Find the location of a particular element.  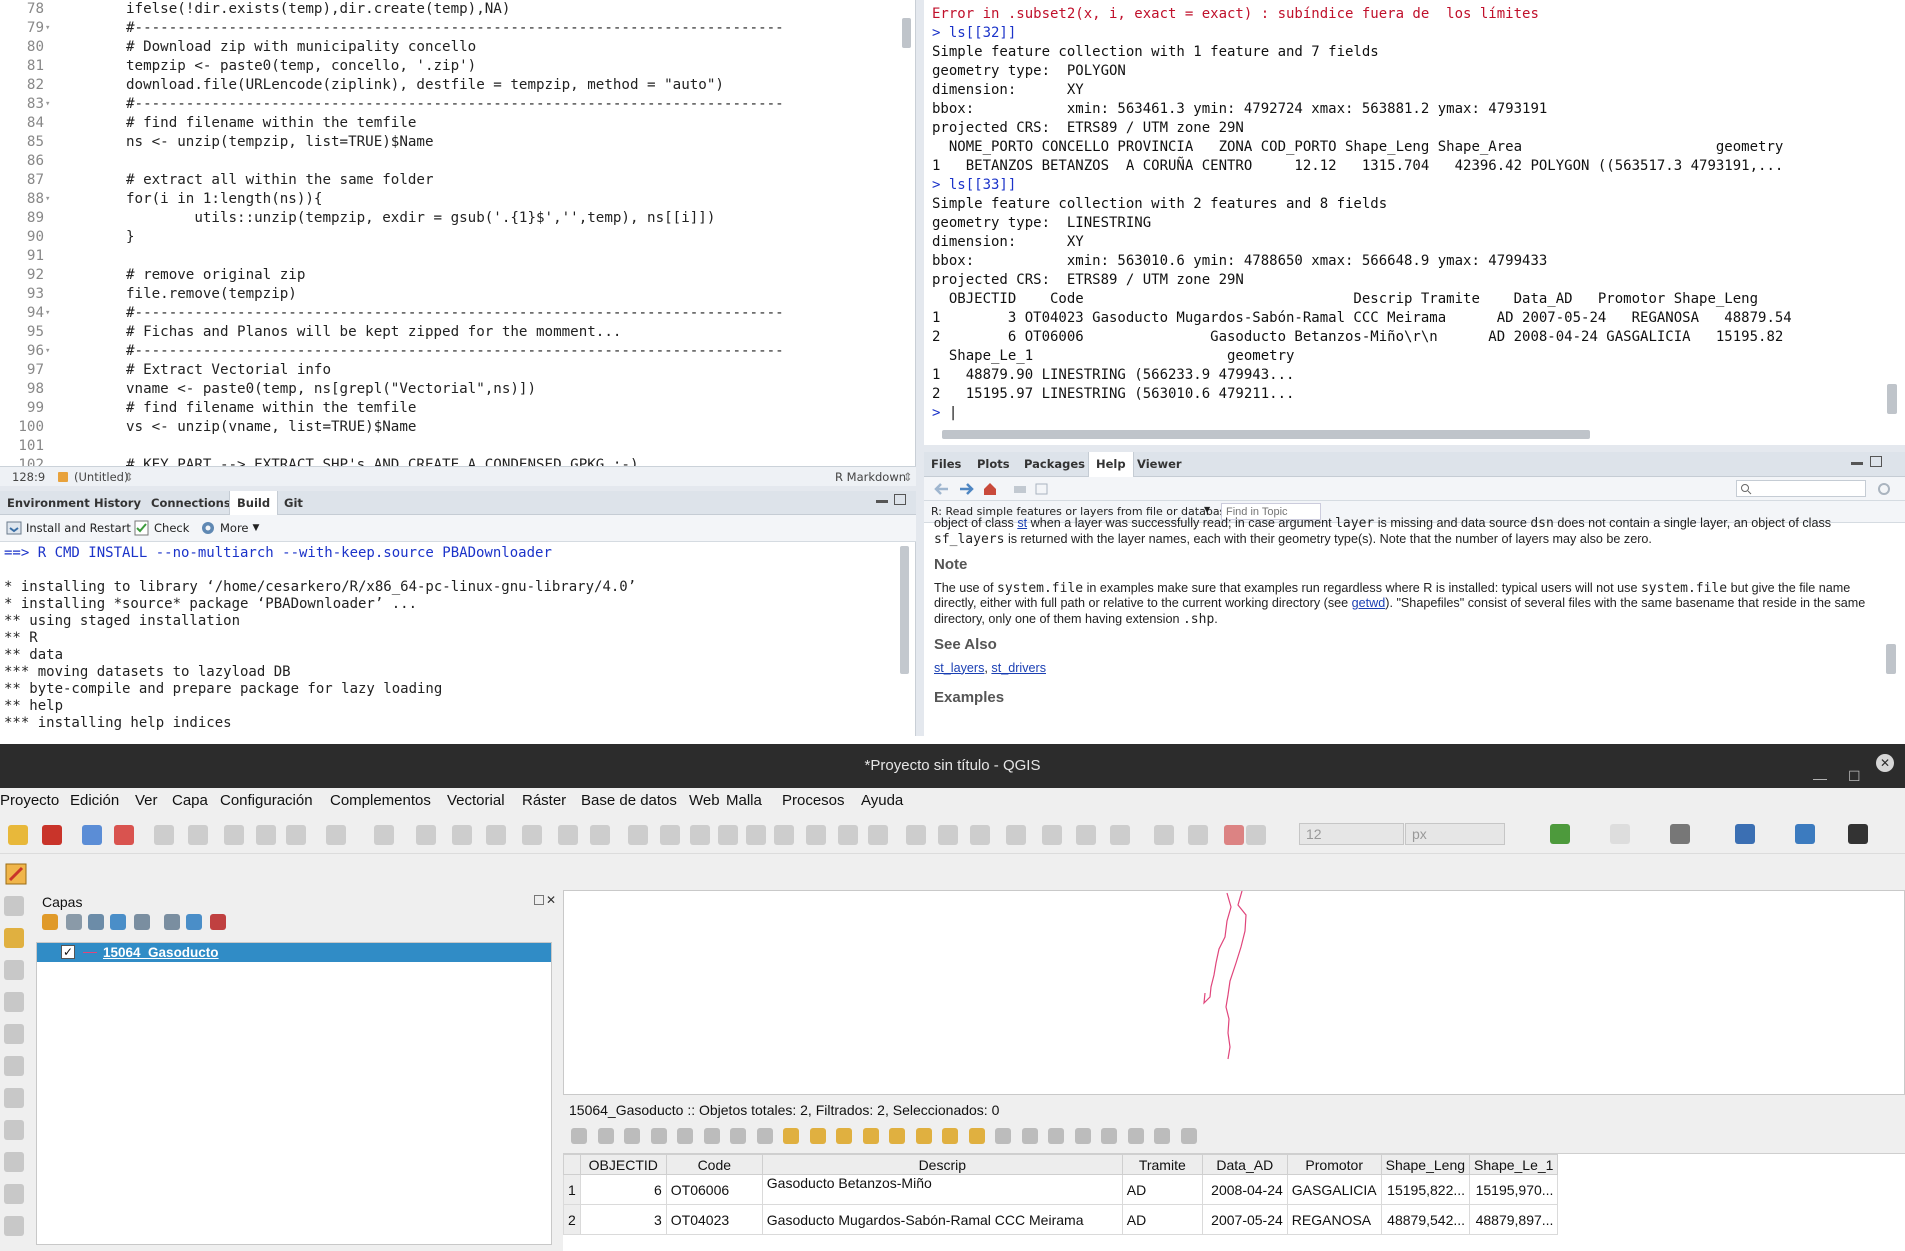

install-restart-button: Install and Restart is located at coordinates (68, 528).